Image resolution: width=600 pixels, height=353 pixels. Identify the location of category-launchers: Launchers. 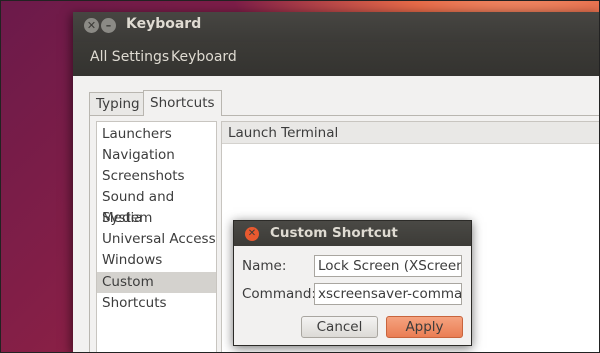
(156, 134).